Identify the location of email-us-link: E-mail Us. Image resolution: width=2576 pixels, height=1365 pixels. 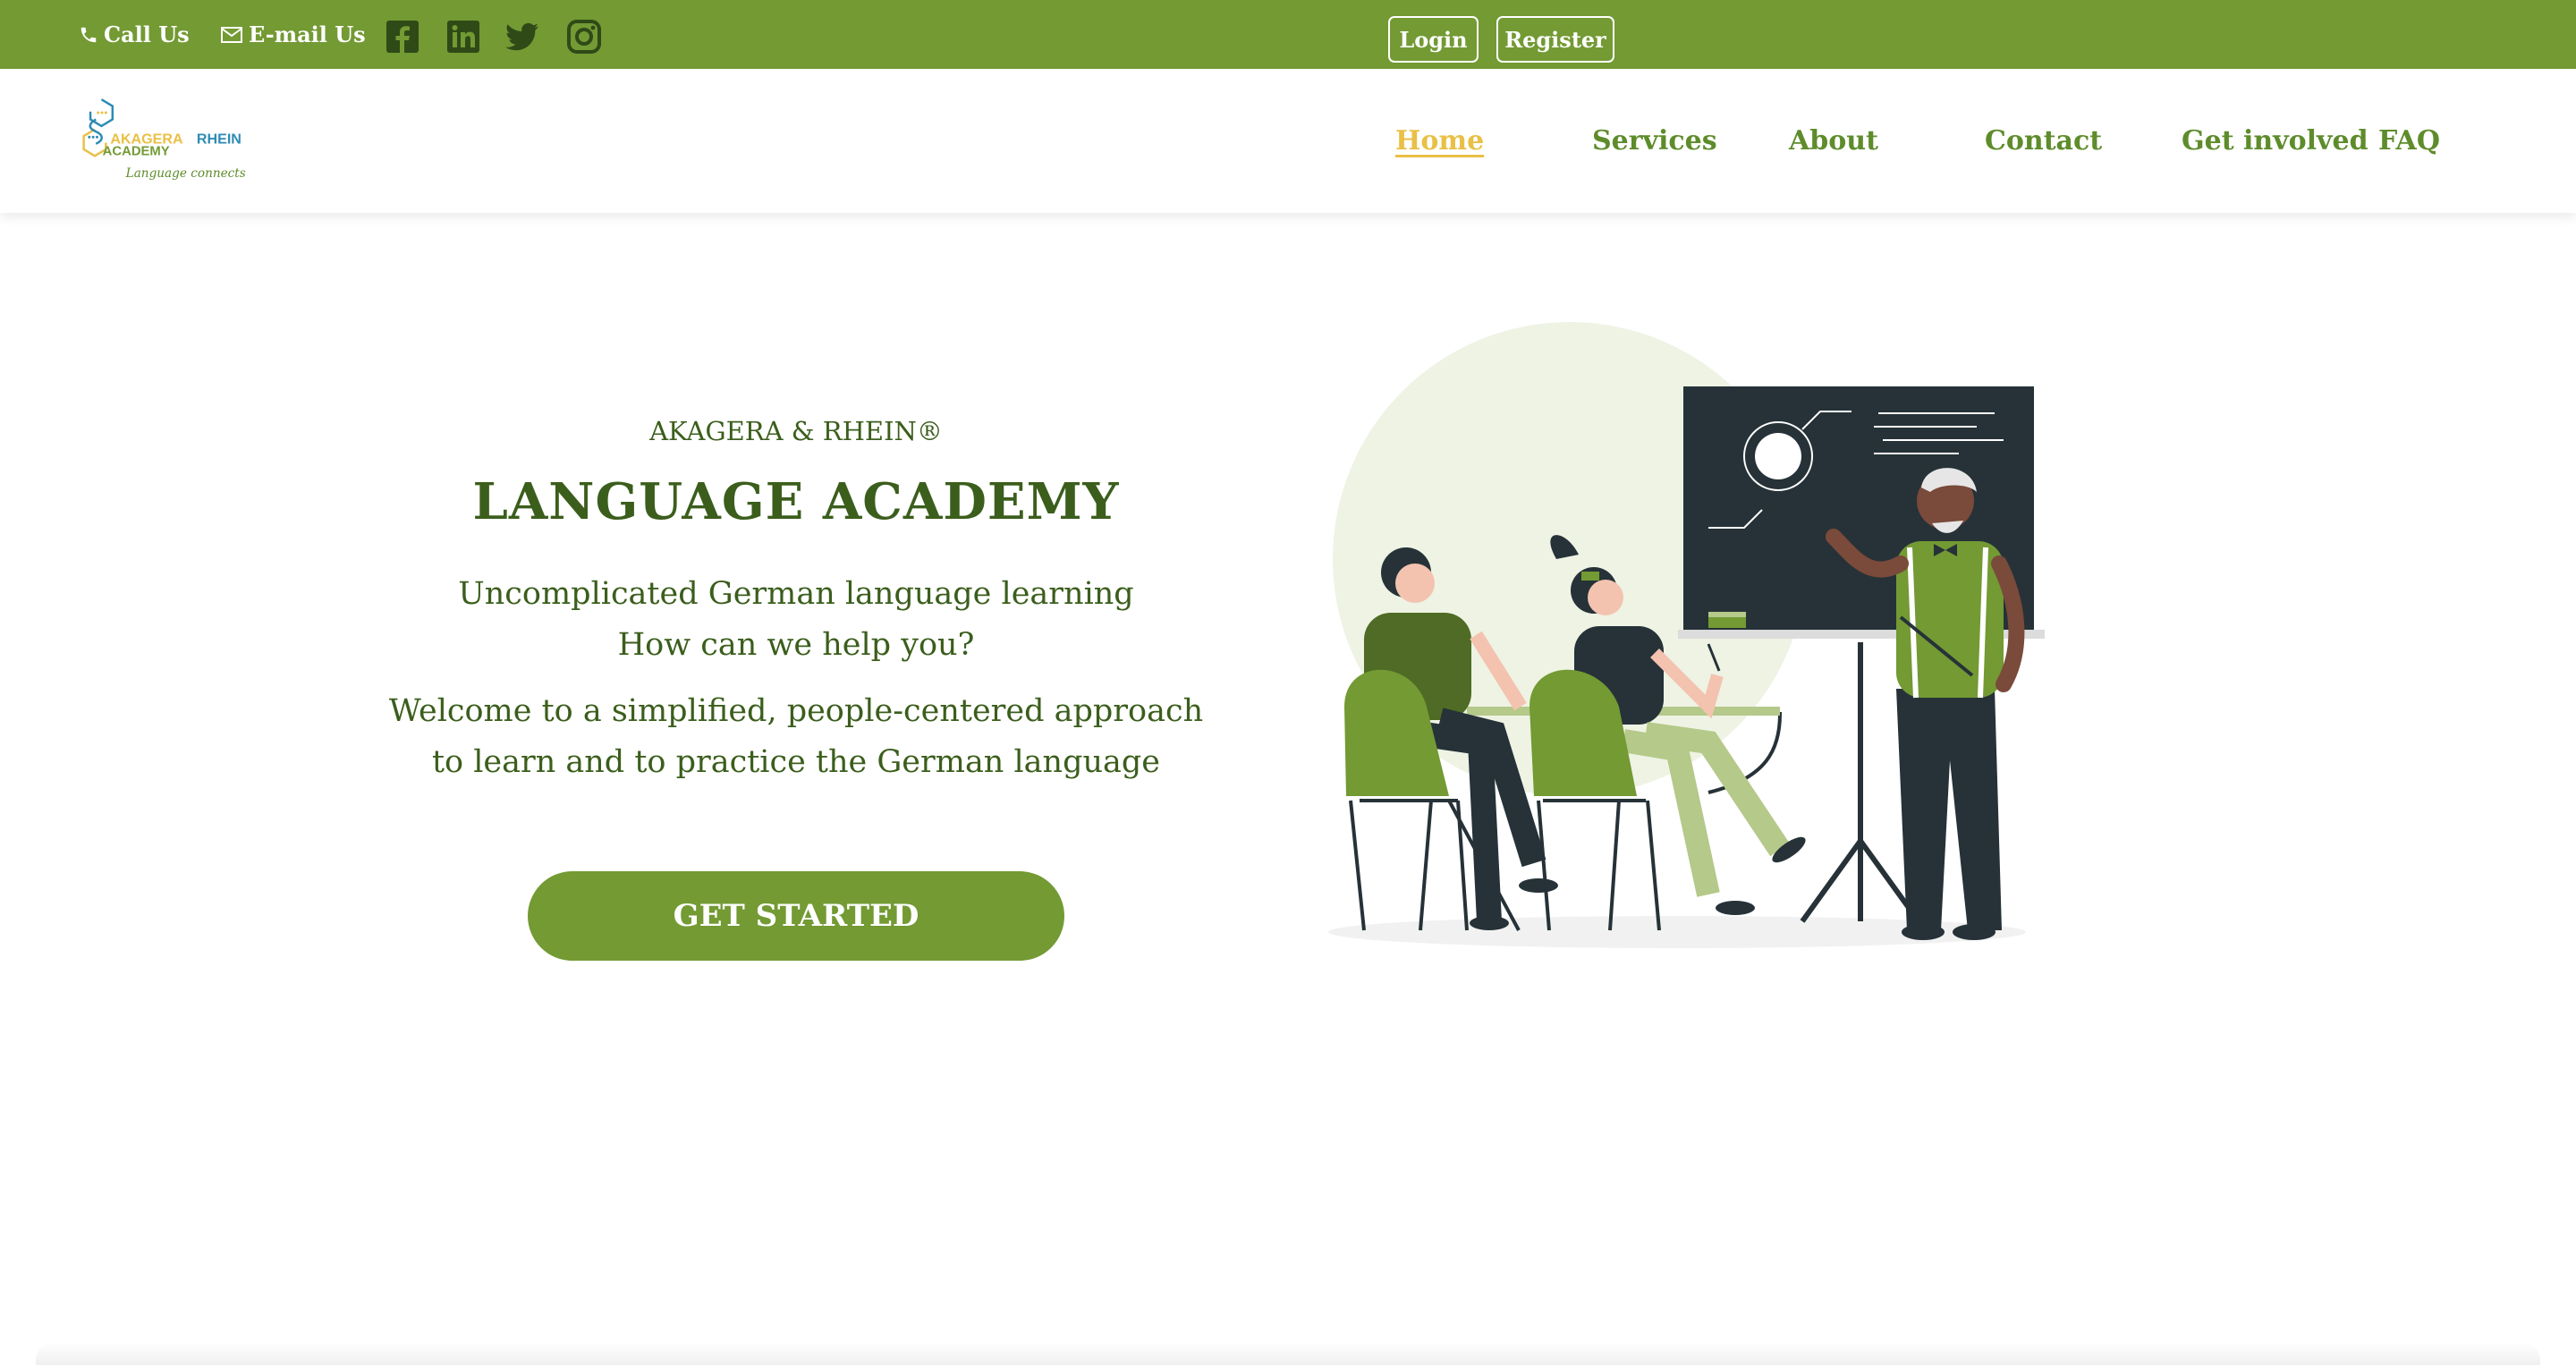
(293, 34).